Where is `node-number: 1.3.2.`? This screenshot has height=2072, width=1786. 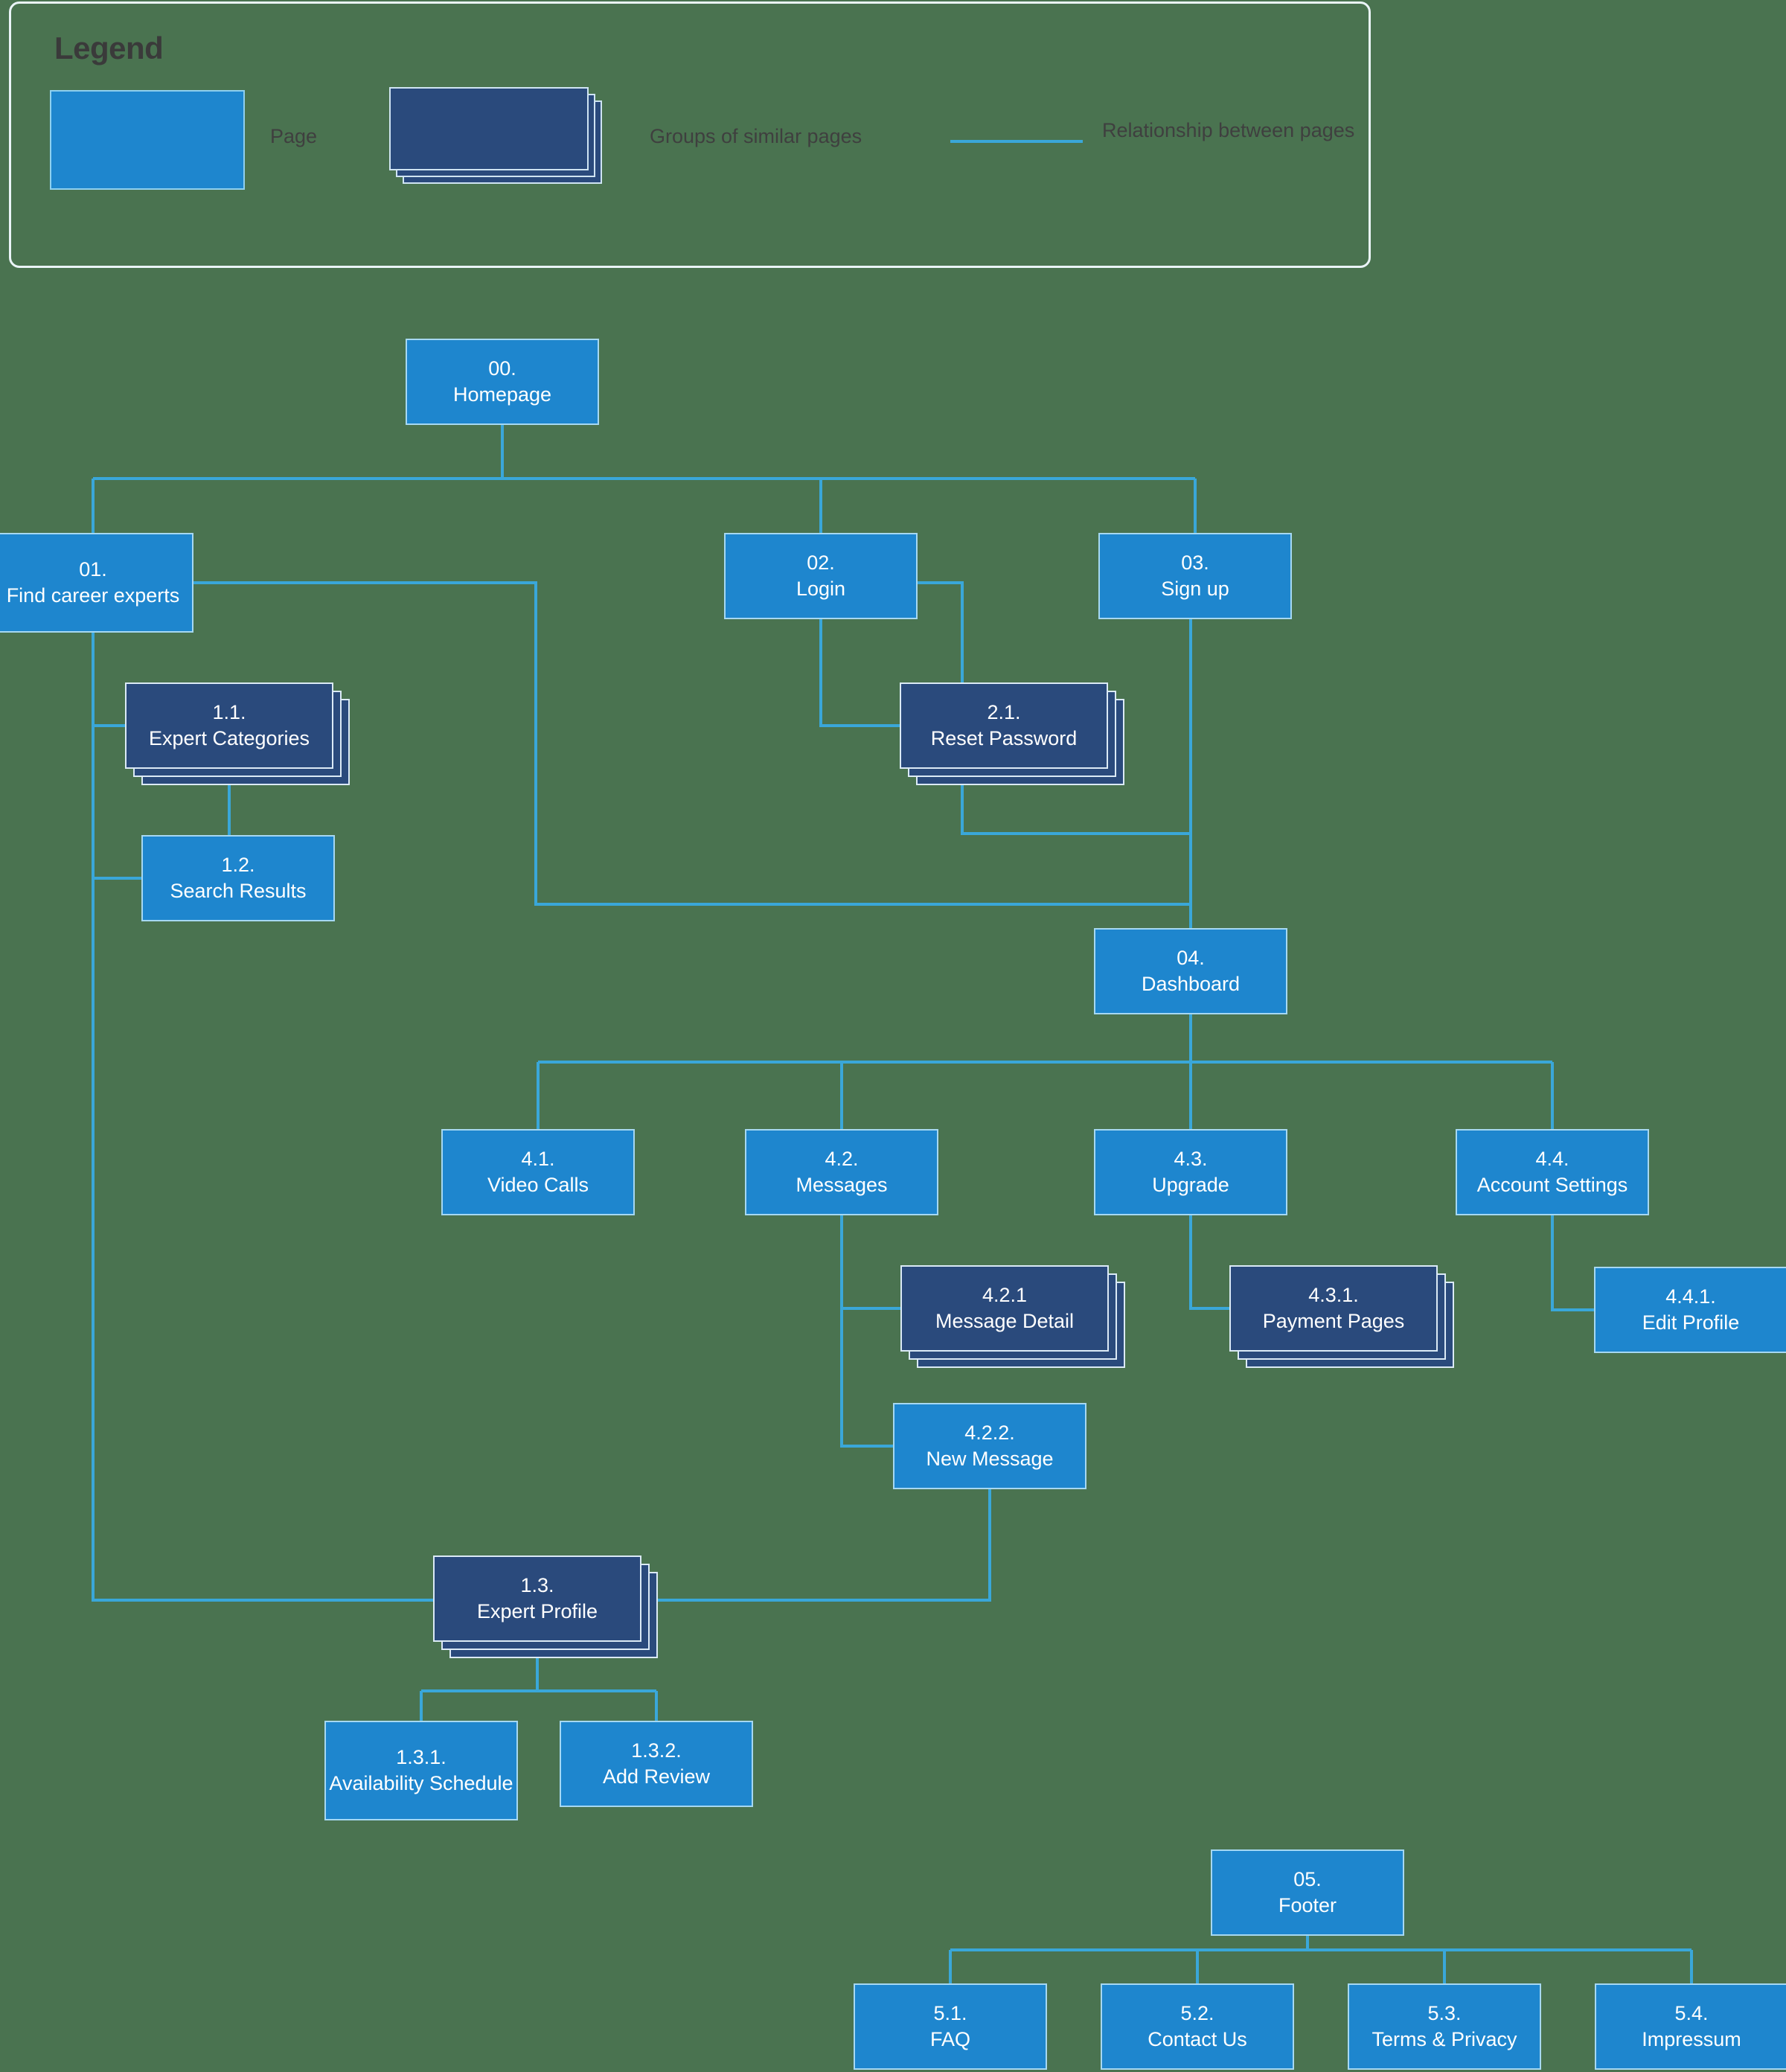 node-number: 1.3.2. is located at coordinates (656, 1750).